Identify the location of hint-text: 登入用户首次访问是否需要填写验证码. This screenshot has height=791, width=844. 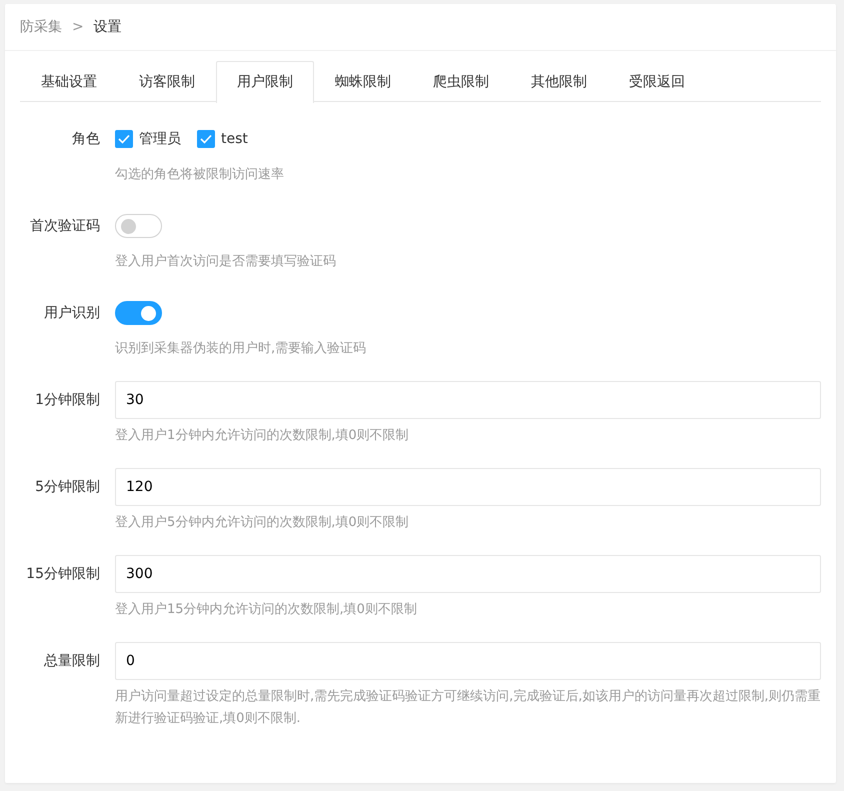
(226, 262).